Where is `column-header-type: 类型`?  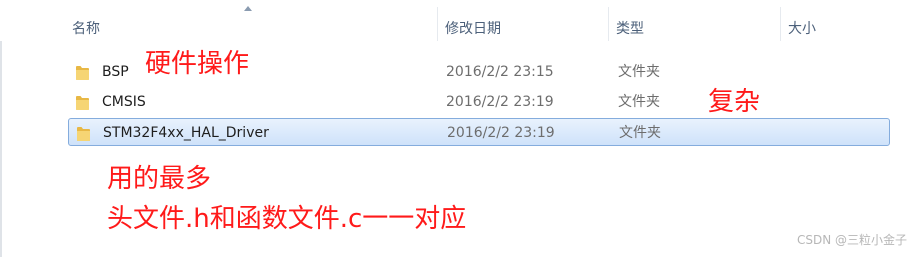 column-header-type: 类型 is located at coordinates (694, 20).